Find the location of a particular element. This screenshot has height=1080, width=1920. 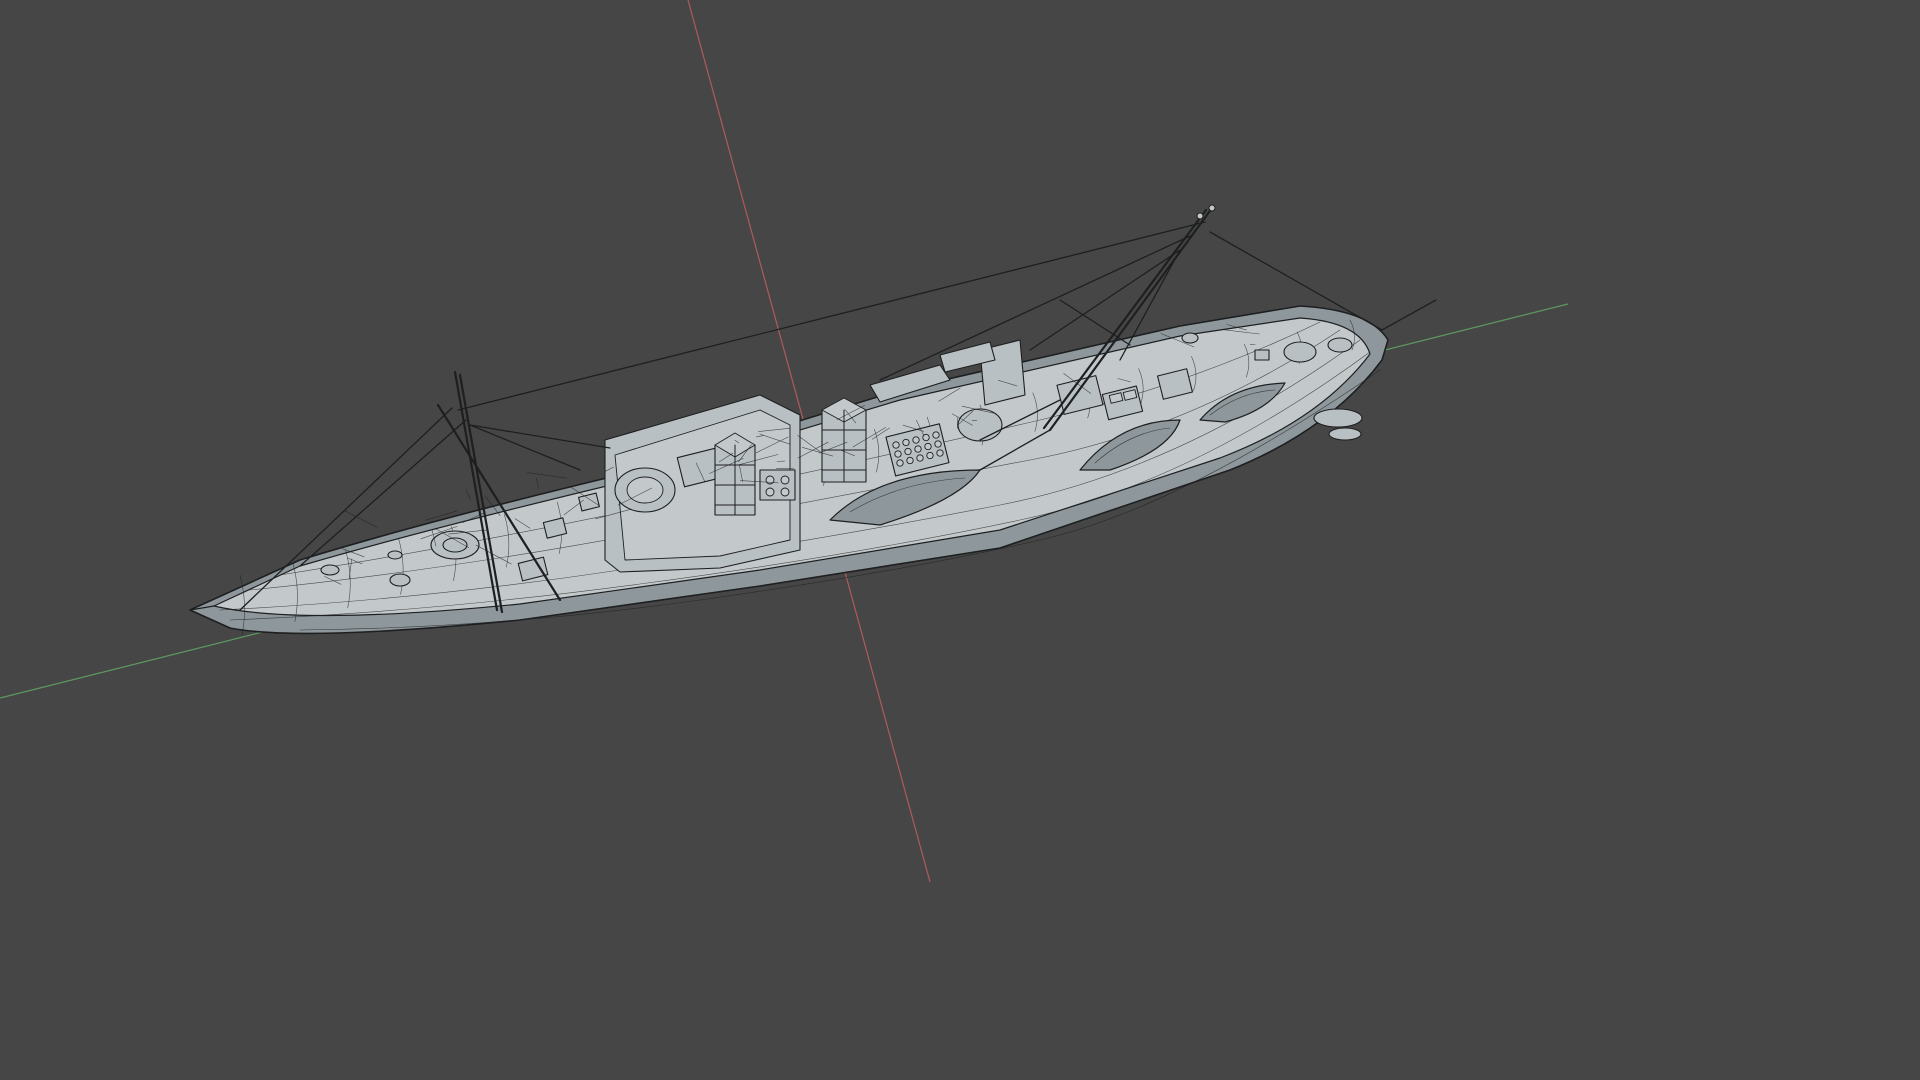

funnel-aft is located at coordinates (844, 440).